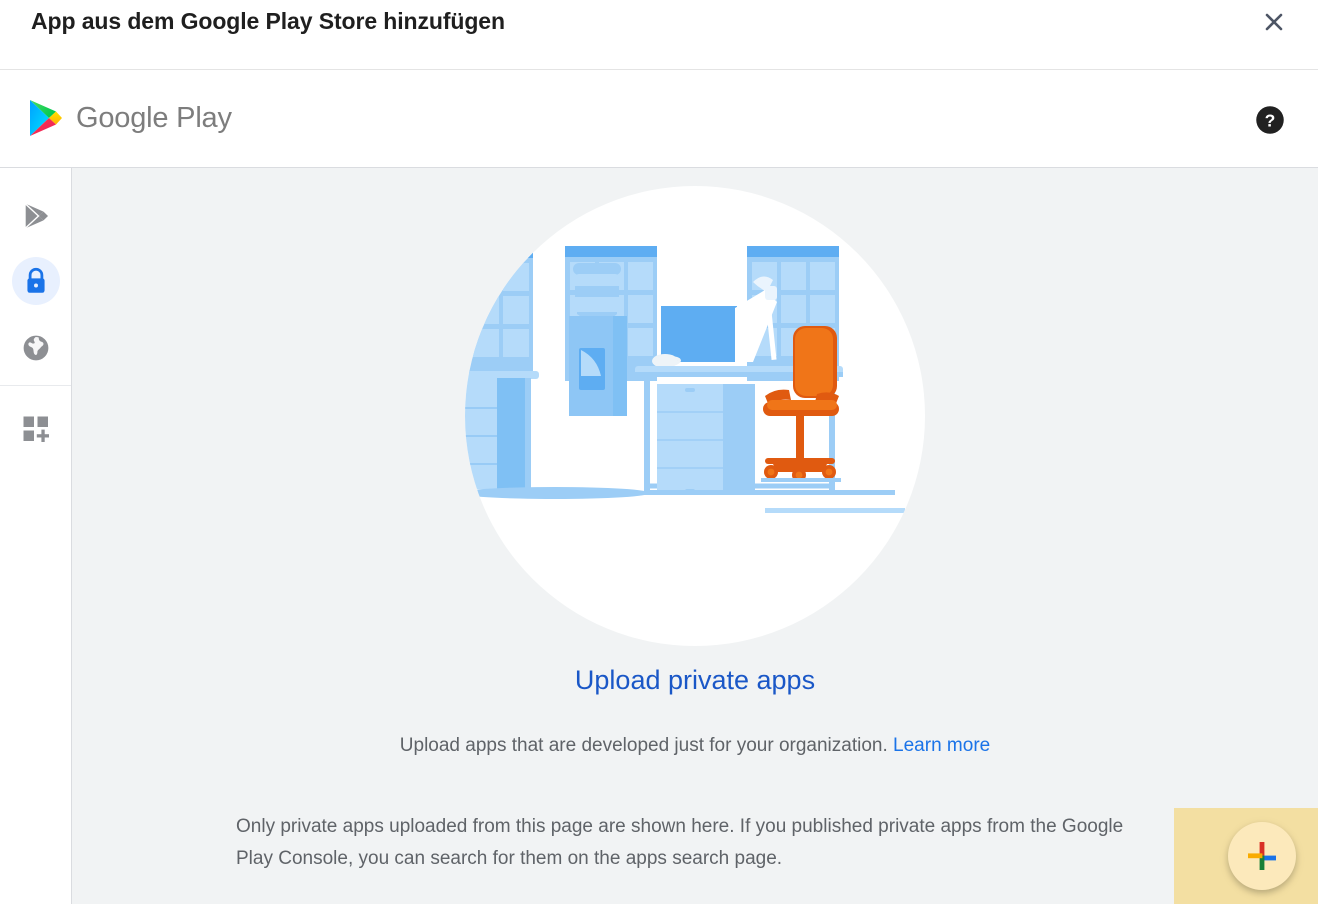  Describe the element at coordinates (941, 745) in the screenshot. I see `learn-more-link: Learn more` at that location.